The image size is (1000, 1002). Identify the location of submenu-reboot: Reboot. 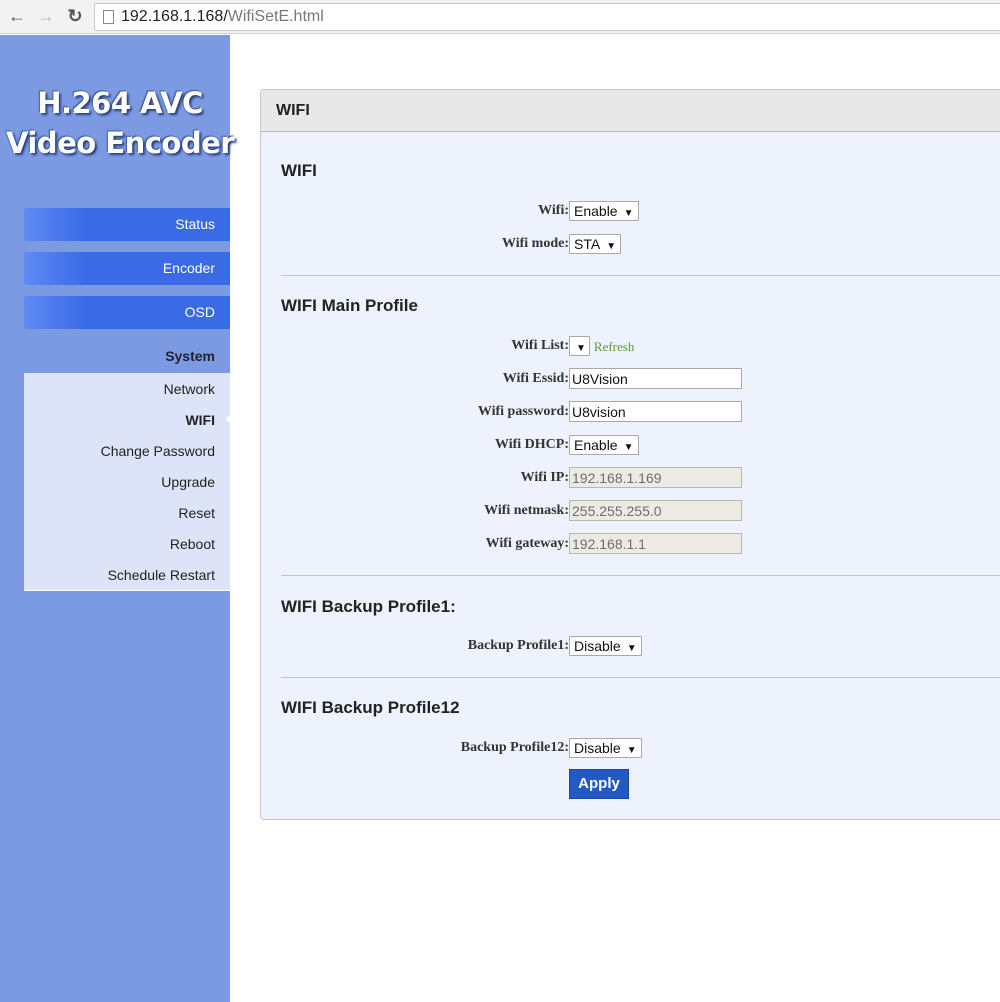
(192, 544).